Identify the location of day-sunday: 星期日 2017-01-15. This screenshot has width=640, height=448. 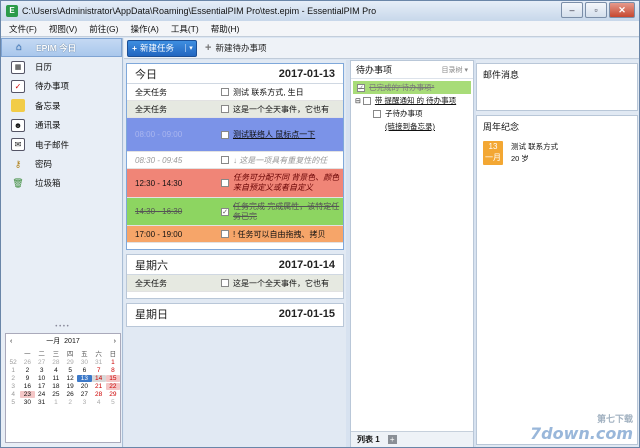
(235, 315).